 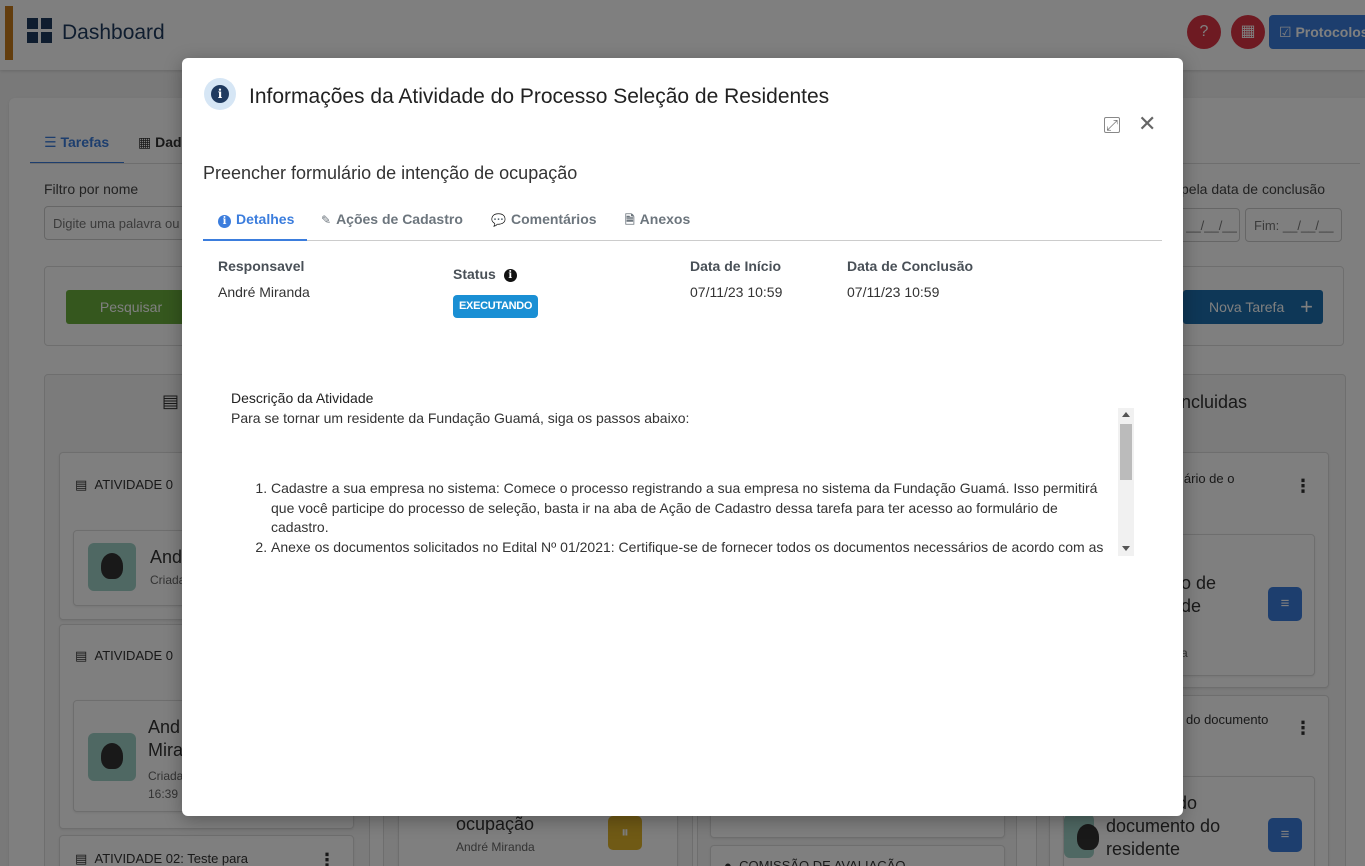 What do you see at coordinates (485, 274) in the screenshot?
I see `status-label: Status i` at bounding box center [485, 274].